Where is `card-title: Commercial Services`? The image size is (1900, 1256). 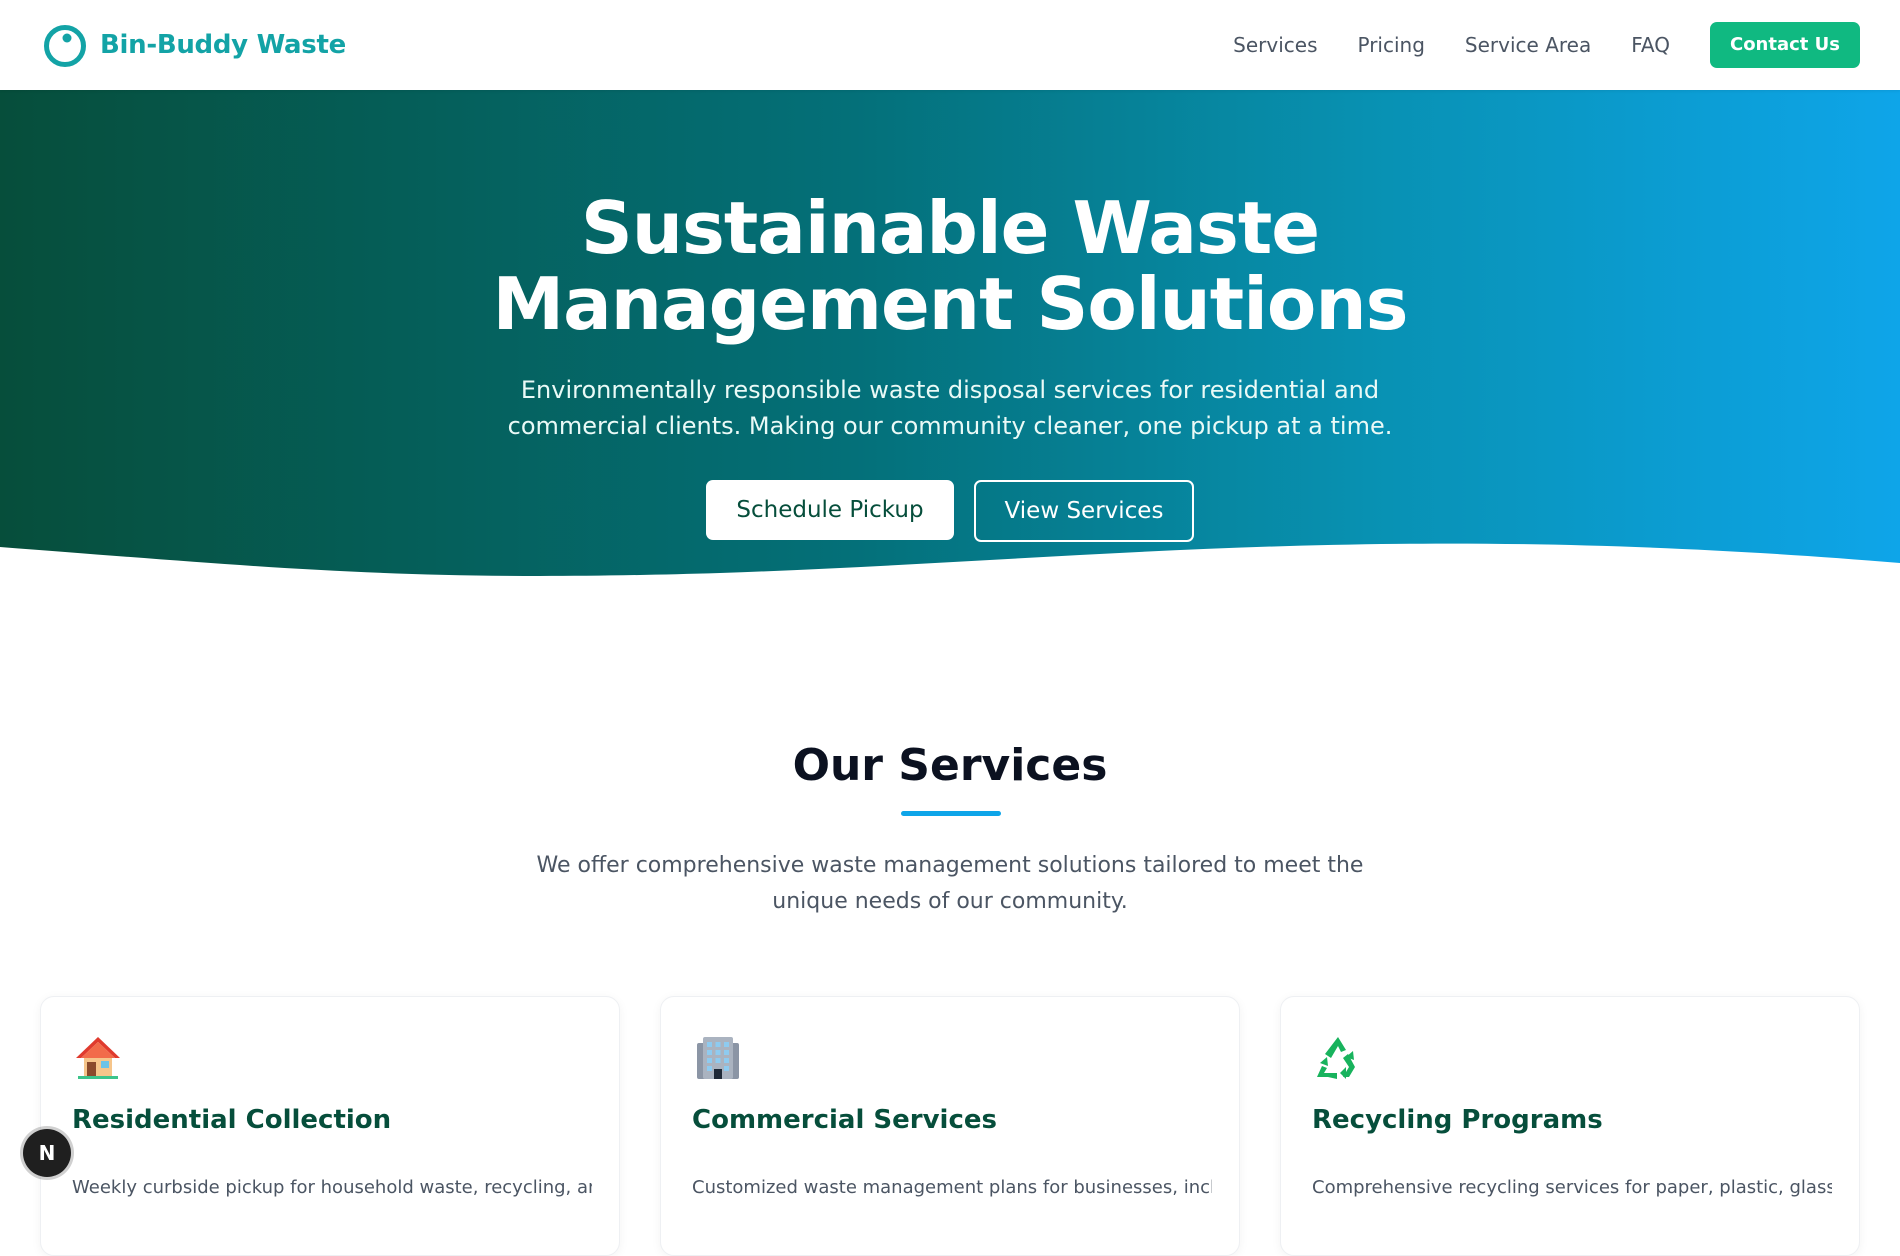
card-title: Commercial Services is located at coordinates (844, 1120).